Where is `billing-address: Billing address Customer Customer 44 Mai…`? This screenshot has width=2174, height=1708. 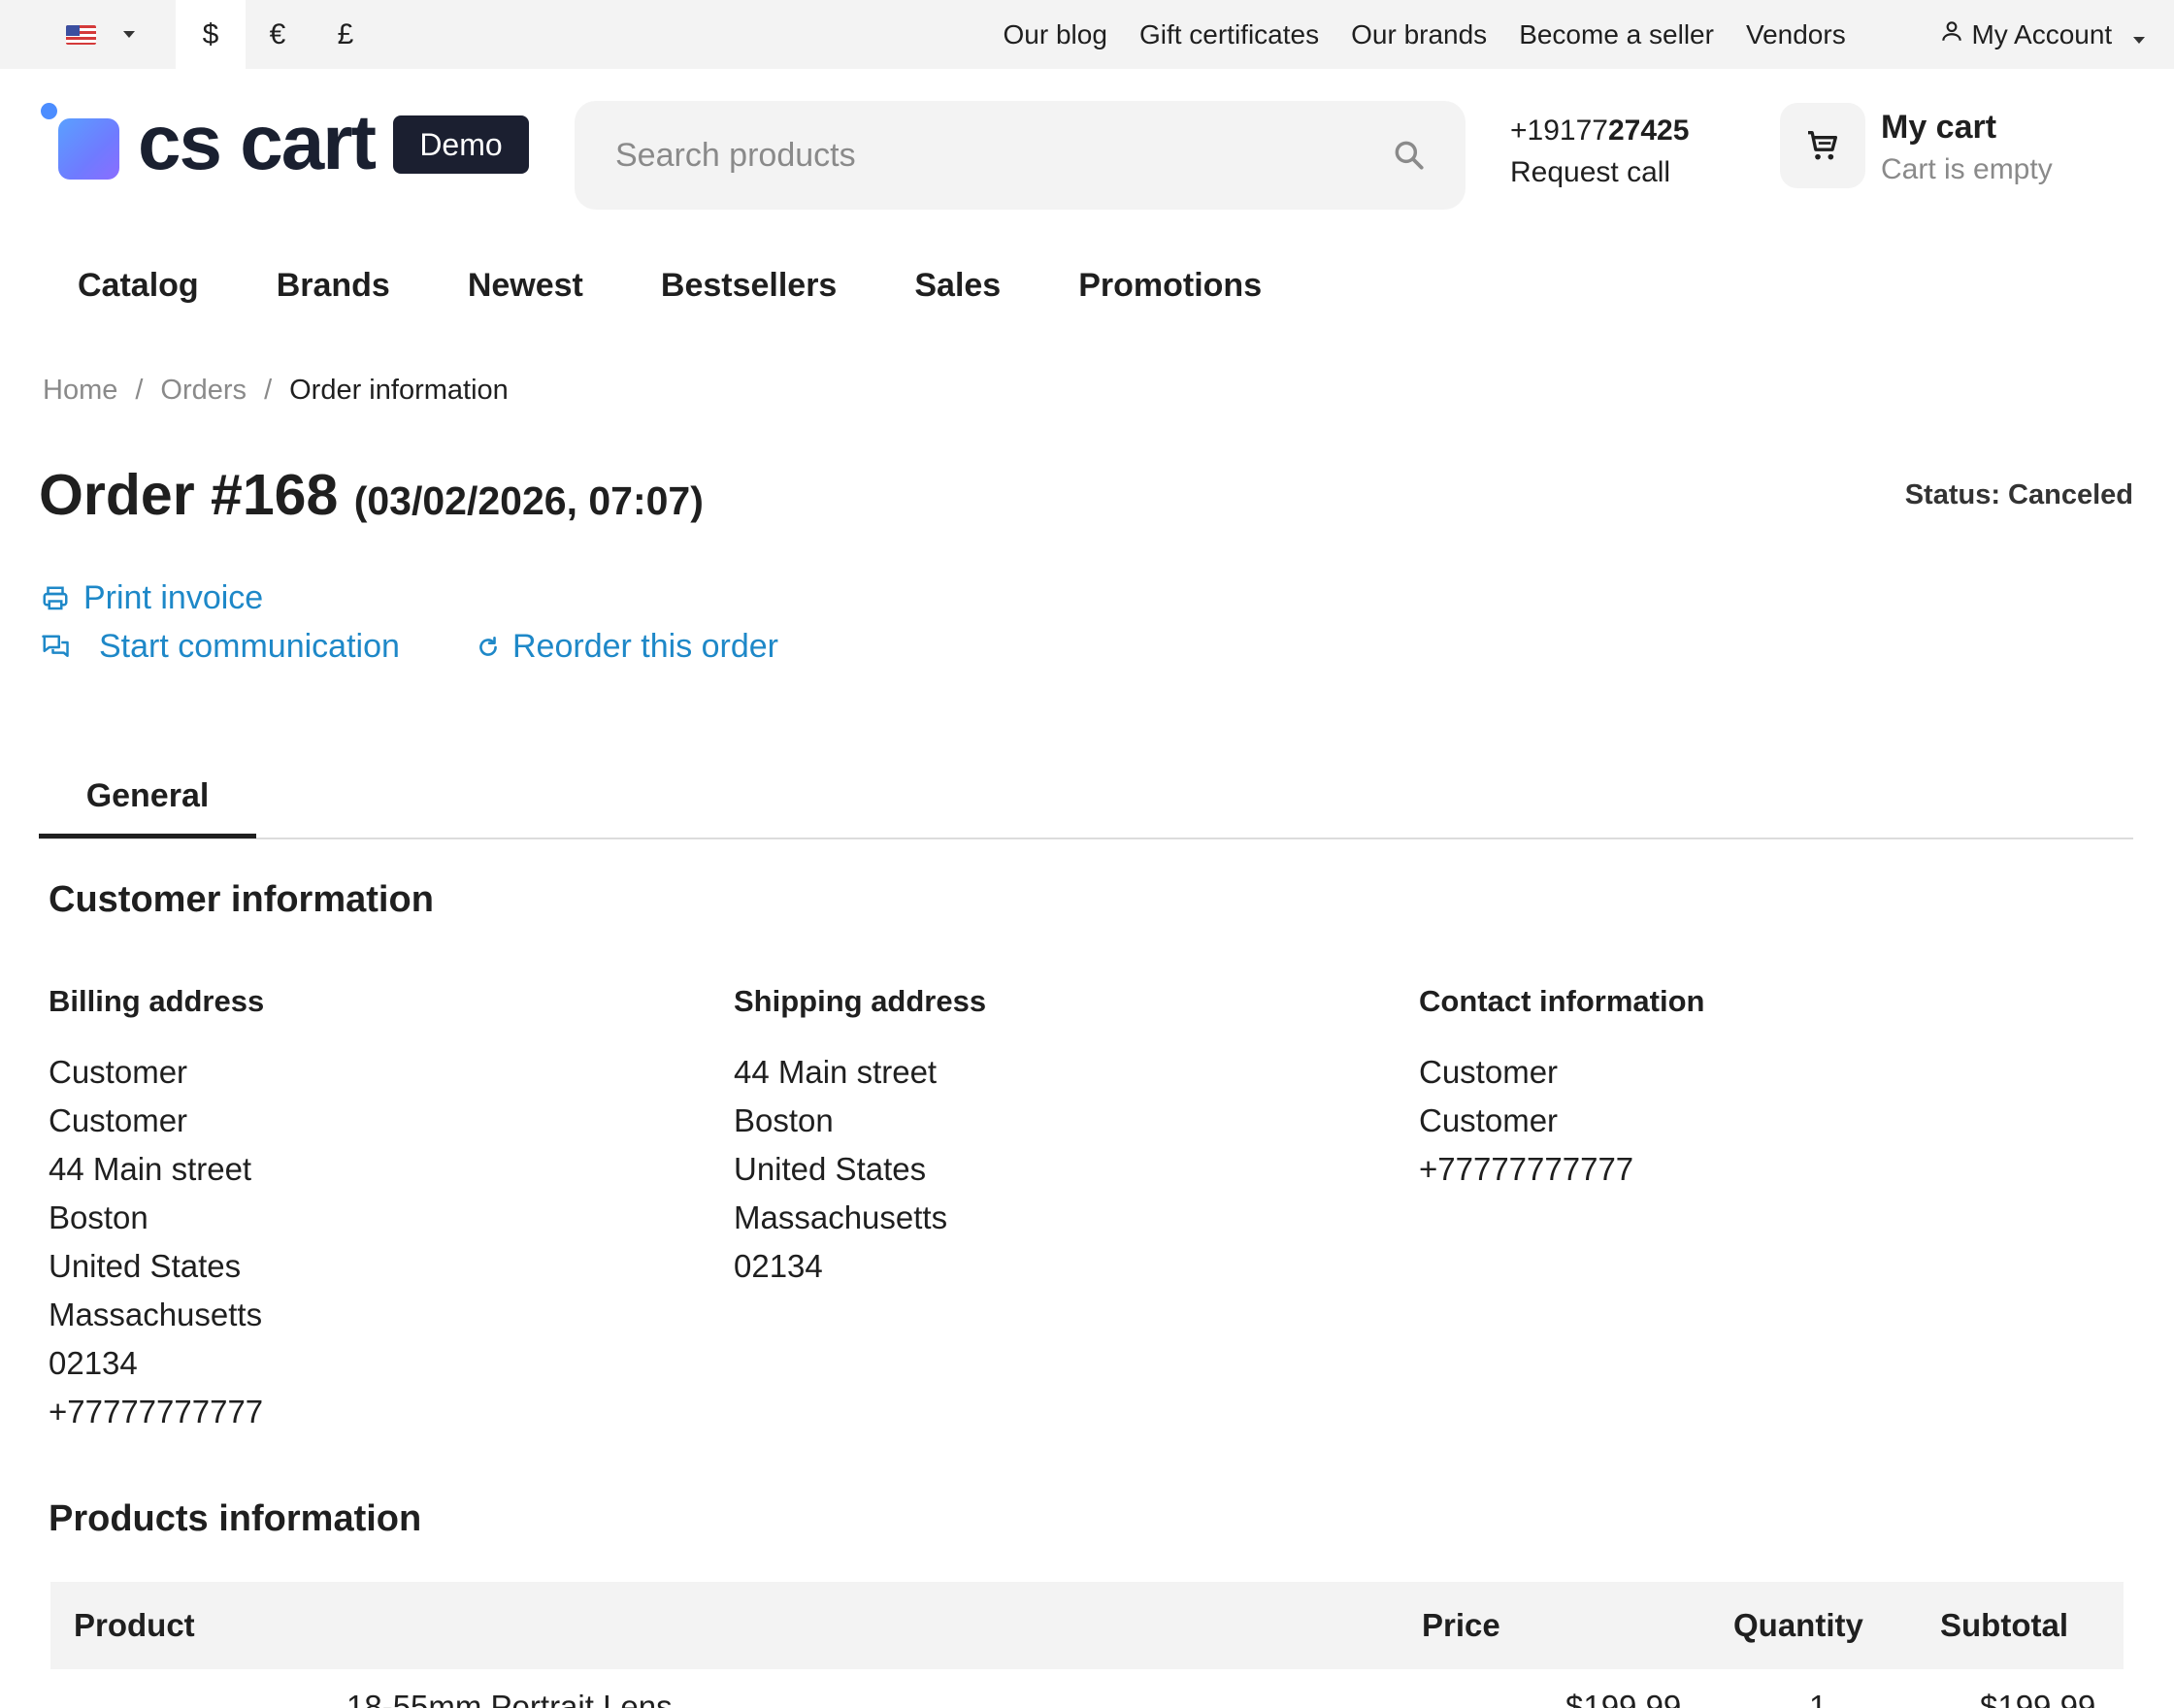
billing-address: Billing address Customer Customer 44 Mai… is located at coordinates (349, 1209).